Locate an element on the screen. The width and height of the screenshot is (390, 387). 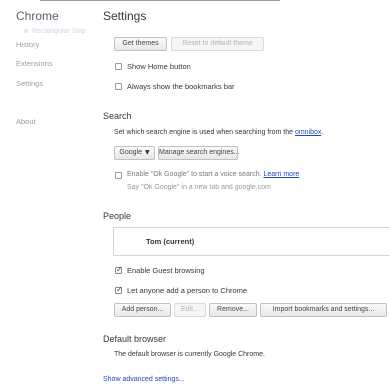
default-browser-title: Default browser is located at coordinates (135, 339).